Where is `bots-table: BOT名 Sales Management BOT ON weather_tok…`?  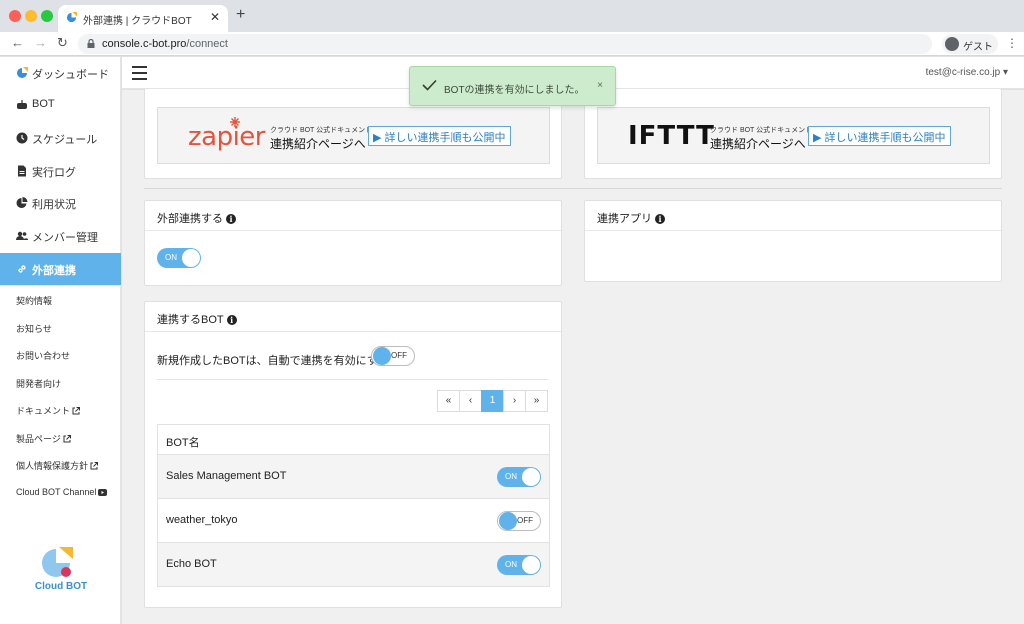 bots-table: BOT名 Sales Management BOT ON weather_tok… is located at coordinates (353, 505).